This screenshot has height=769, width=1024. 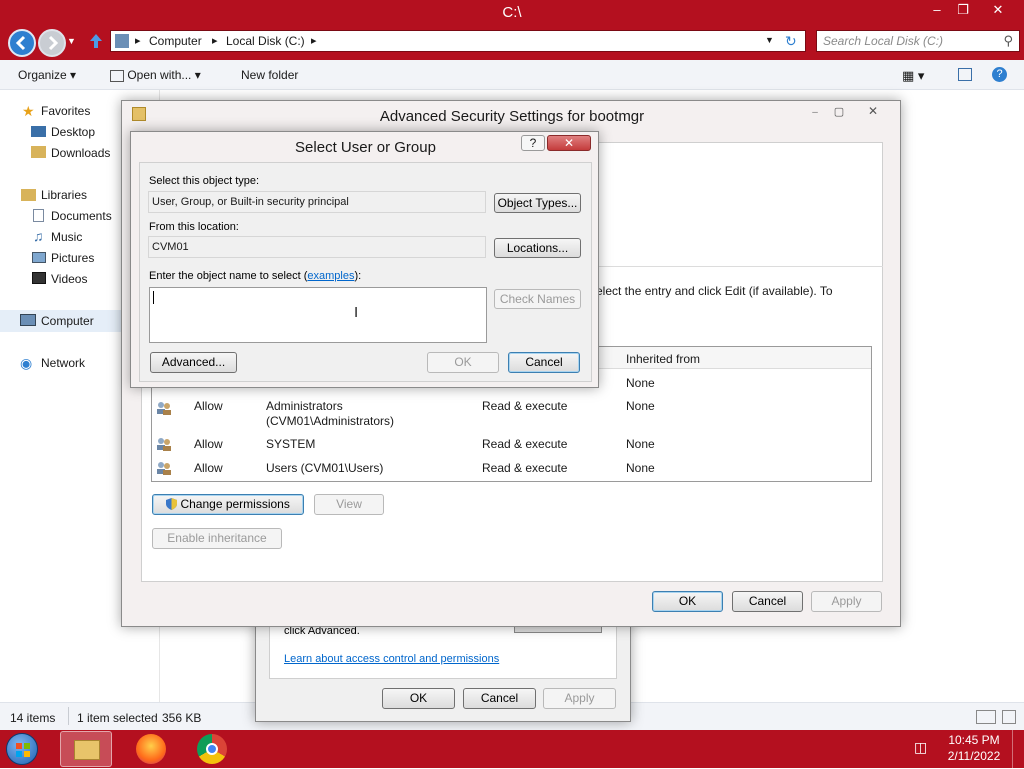 I want to click on advanced-cancel-button: Cancel, so click(x=767, y=601).